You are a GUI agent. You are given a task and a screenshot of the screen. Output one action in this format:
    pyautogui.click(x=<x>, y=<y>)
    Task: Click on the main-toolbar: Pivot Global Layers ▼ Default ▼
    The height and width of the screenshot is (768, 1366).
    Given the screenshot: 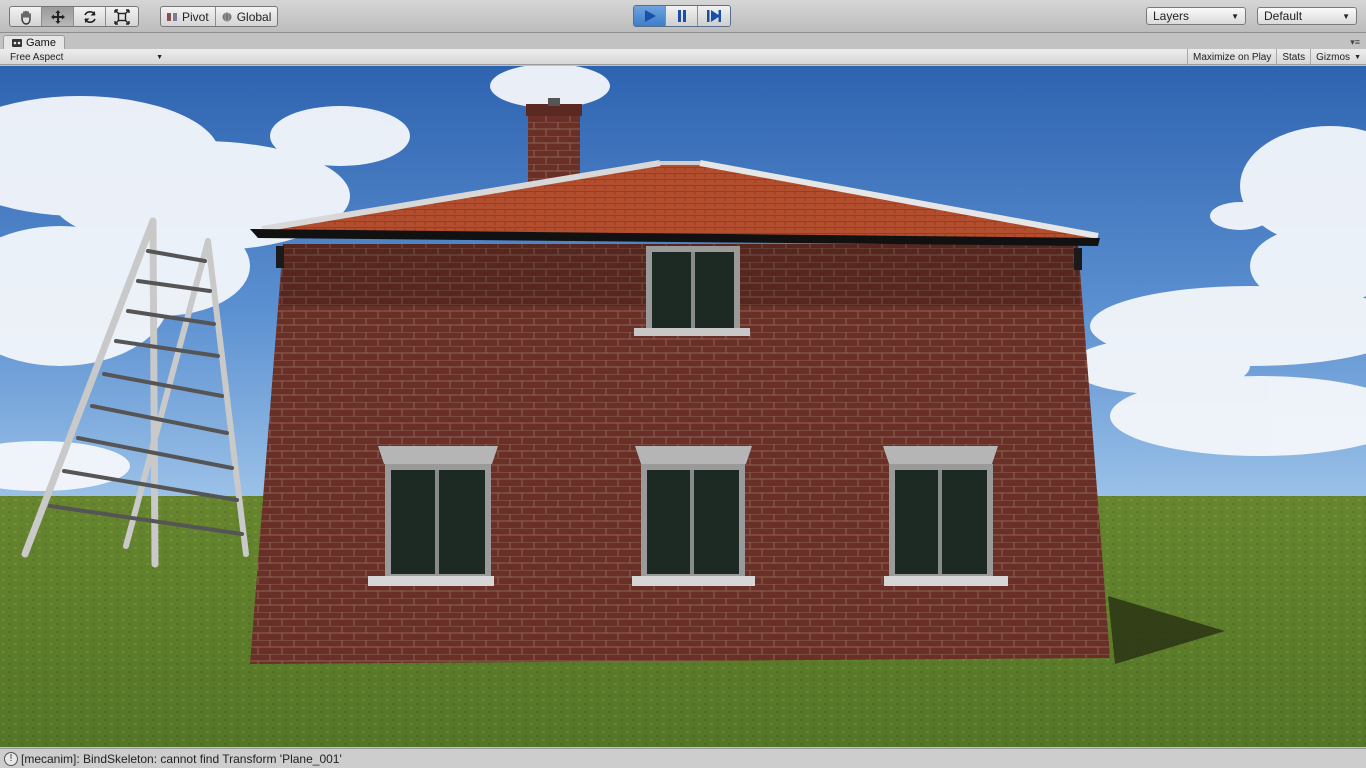 What is the action you would take?
    pyautogui.click(x=683, y=16)
    